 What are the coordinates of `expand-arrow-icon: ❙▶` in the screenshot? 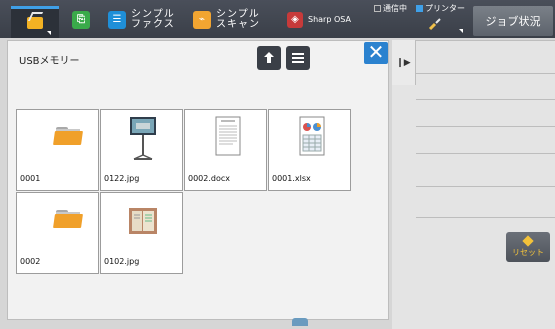 It's located at (403, 62).